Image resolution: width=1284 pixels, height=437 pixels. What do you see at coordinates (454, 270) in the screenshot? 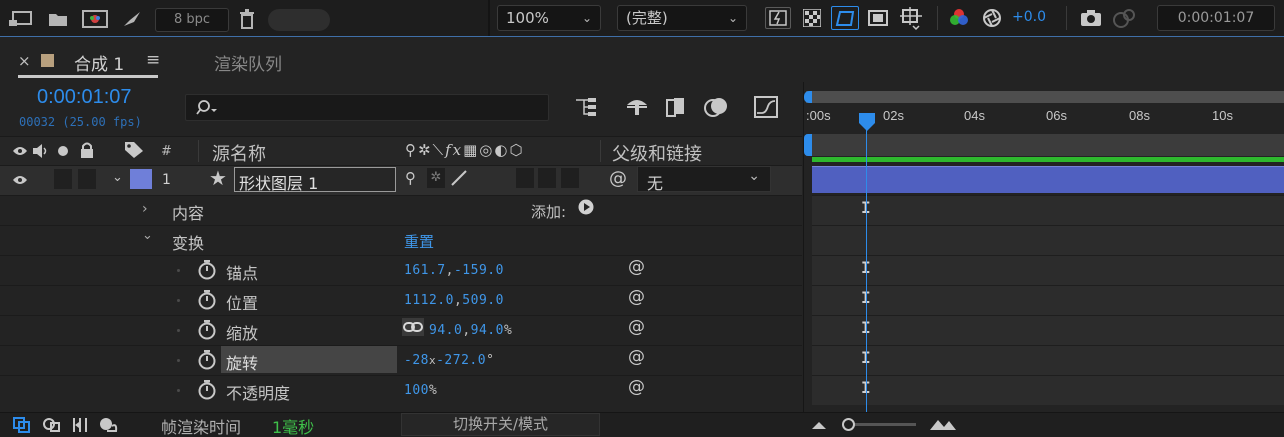
I see `anchor-point-value: 161.7,-159.0` at bounding box center [454, 270].